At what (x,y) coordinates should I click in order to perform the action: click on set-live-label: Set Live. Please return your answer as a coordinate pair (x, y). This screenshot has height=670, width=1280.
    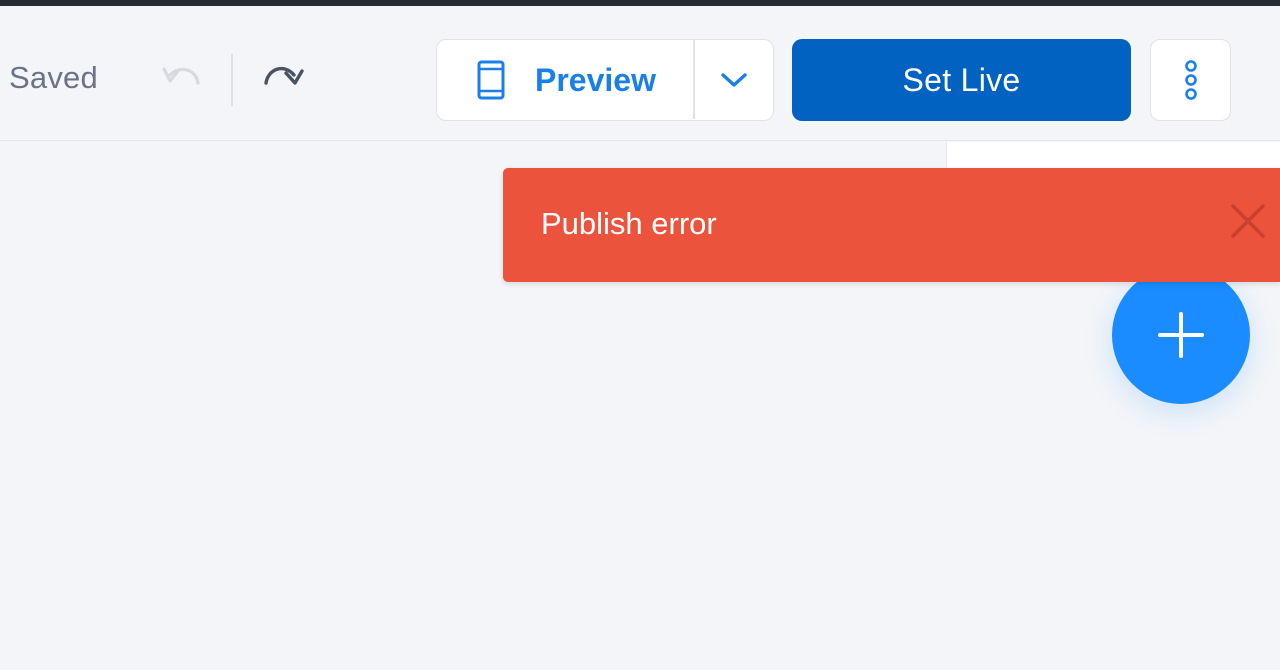
    Looking at the image, I should click on (961, 79).